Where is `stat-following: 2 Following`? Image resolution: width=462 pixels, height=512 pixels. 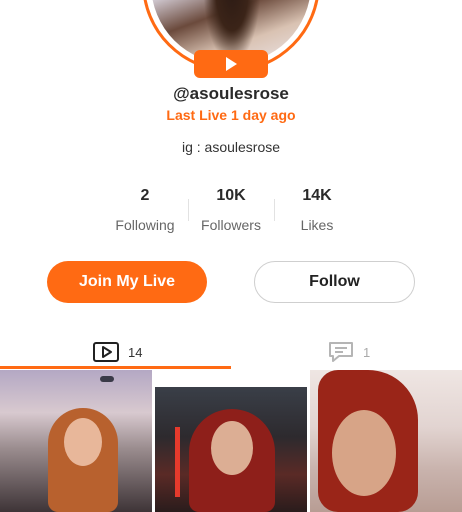
stat-following: 2 Following is located at coordinates (145, 210).